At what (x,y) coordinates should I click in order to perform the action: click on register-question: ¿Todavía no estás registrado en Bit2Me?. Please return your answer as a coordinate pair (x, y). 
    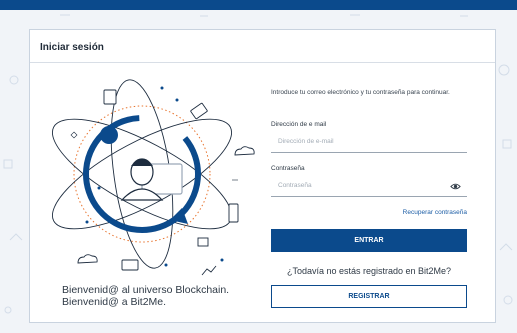
    Looking at the image, I should click on (369, 271).